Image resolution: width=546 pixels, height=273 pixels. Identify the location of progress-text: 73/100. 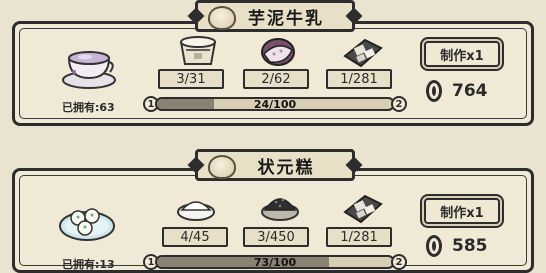
(275, 262).